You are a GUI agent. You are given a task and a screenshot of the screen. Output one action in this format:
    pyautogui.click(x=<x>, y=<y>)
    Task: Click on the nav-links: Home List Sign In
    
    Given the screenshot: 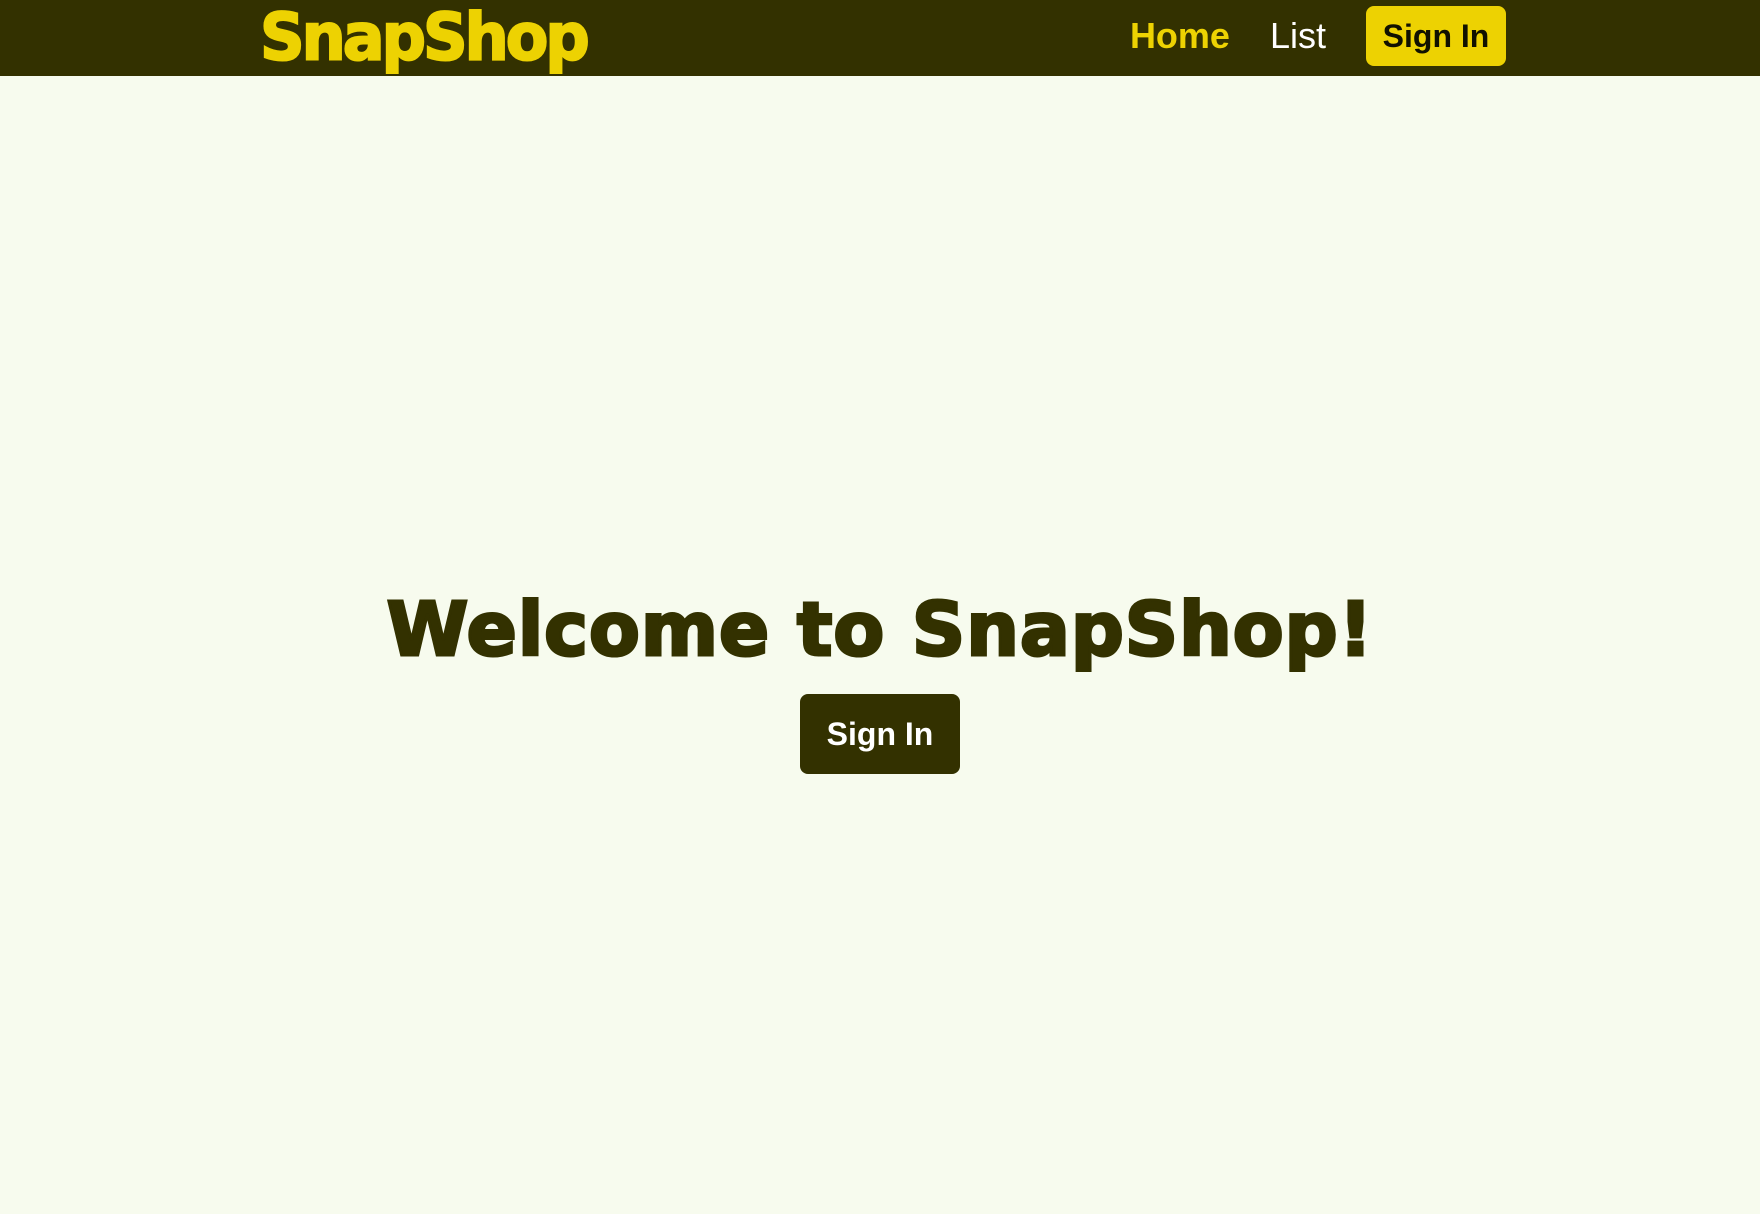 What is the action you would take?
    pyautogui.click(x=1318, y=36)
    